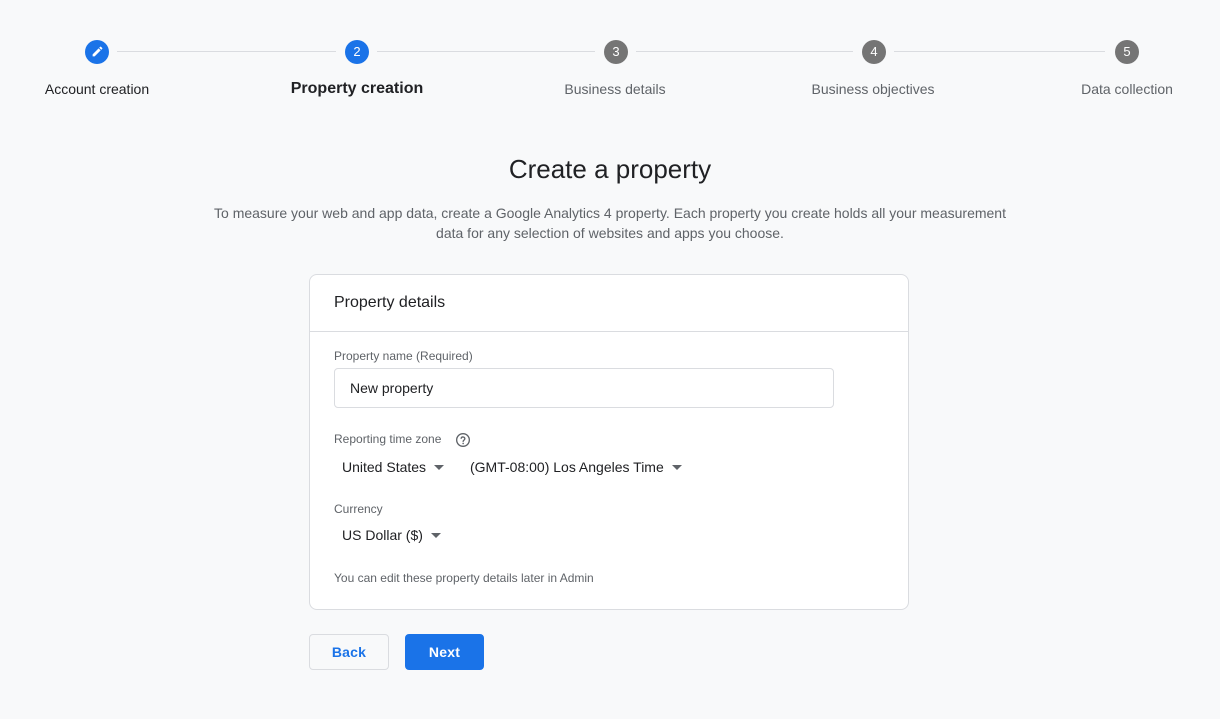 Image resolution: width=1220 pixels, height=719 pixels. I want to click on edit-pencil-icon, so click(97, 51).